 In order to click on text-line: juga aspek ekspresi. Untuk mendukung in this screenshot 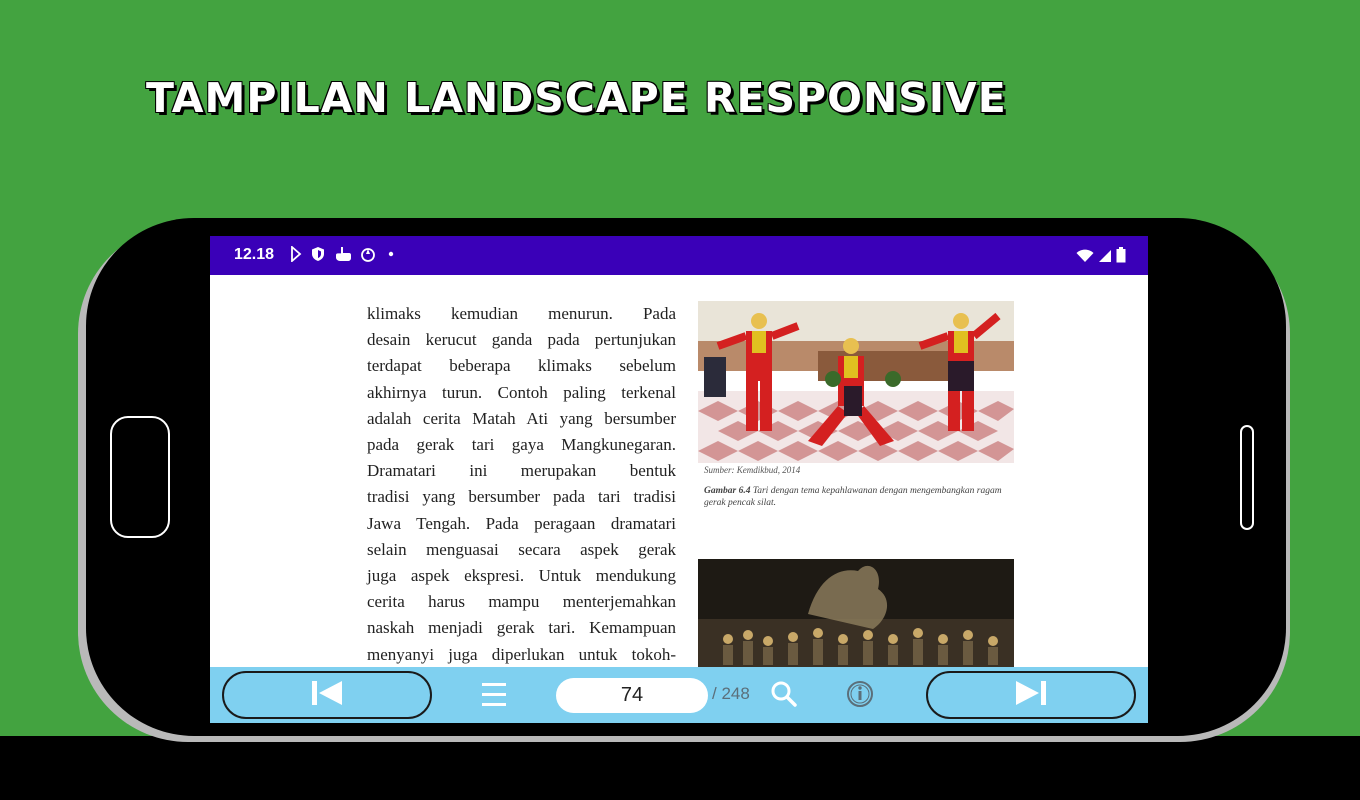, I will do `click(521, 576)`.